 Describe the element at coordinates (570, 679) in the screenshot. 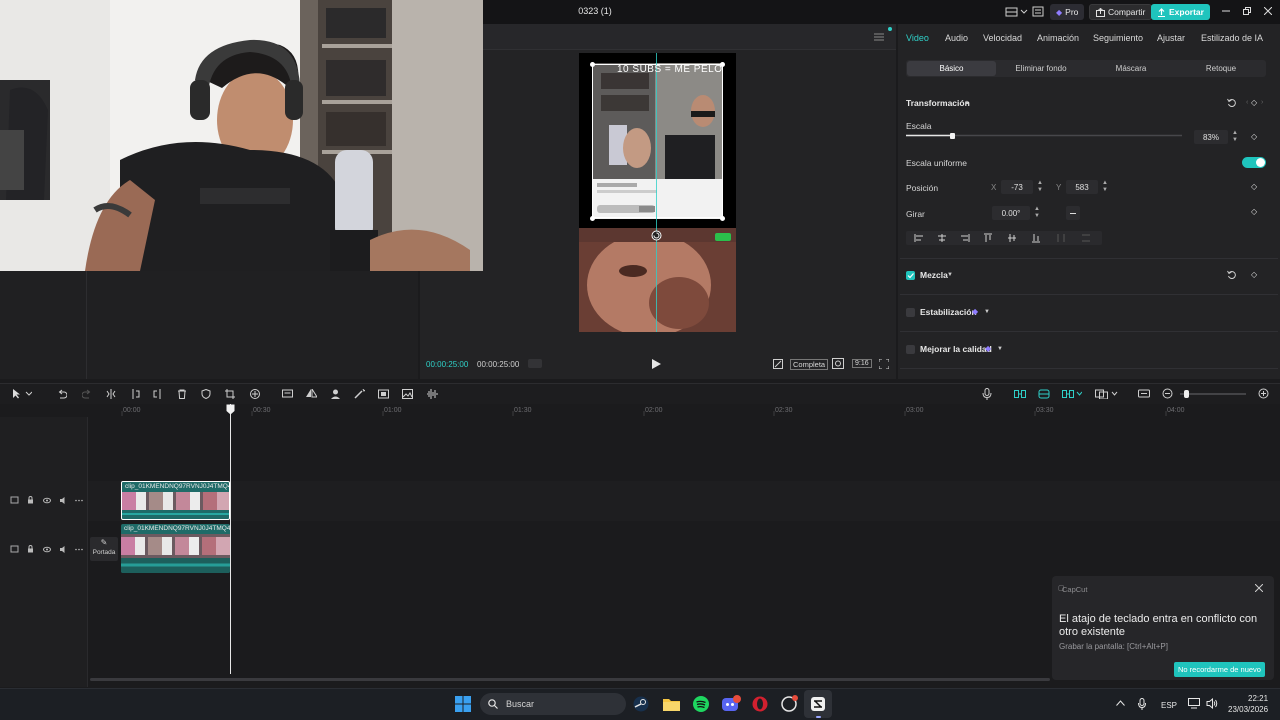

I see `timeline-scrollbar` at that location.